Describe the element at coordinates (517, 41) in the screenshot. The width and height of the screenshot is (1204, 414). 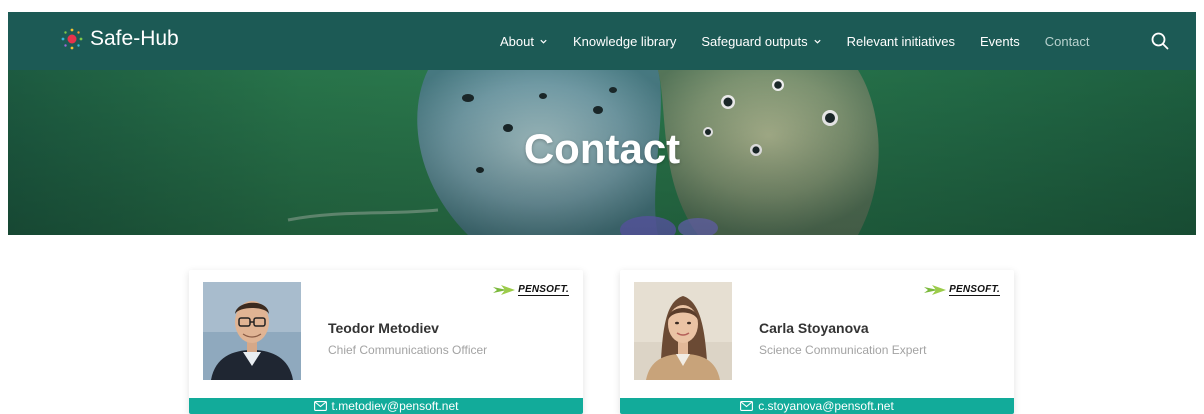
I see `nav-item-label: About` at that location.